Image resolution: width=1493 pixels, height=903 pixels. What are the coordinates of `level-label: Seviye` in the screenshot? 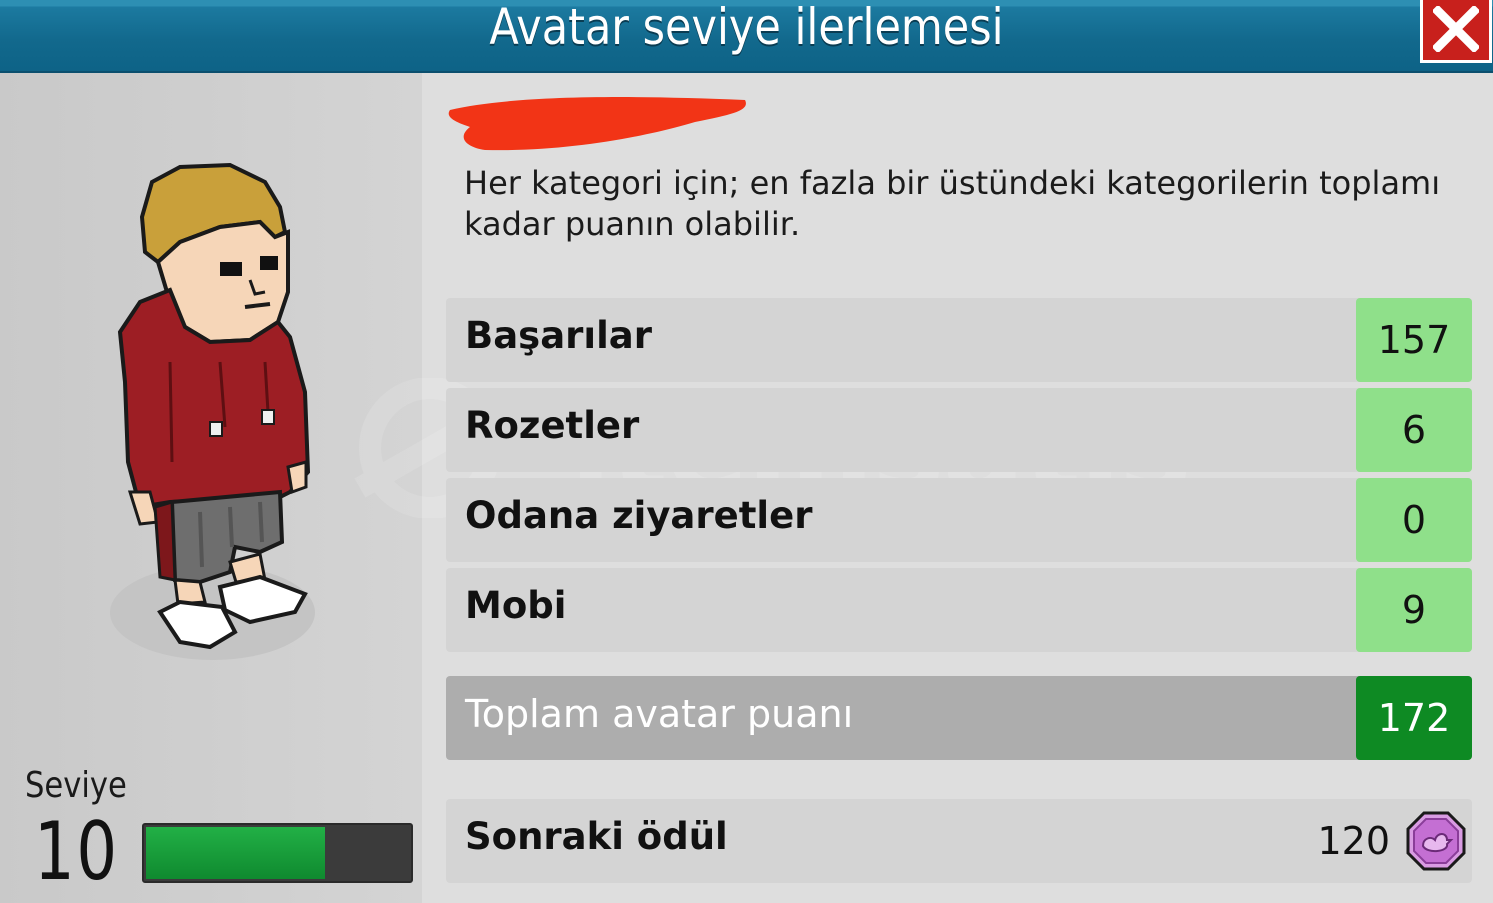 It's located at (76, 785).